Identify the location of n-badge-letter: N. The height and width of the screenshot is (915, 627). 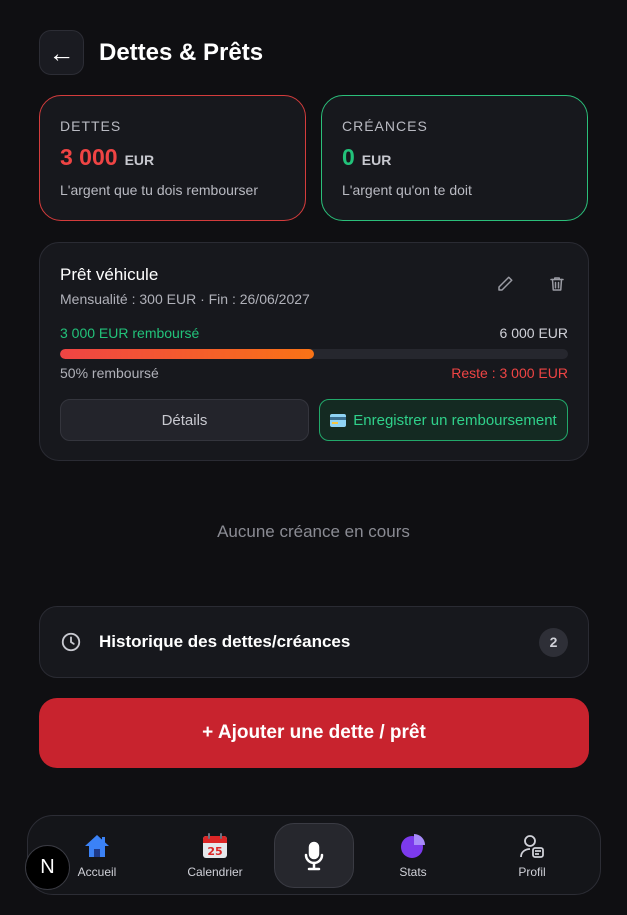
(47, 867).